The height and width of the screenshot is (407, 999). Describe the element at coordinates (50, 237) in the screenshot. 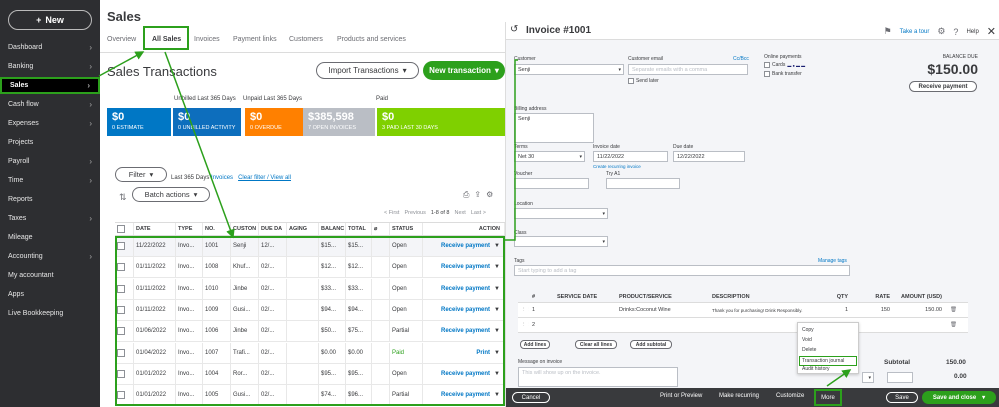

I see `sidebar-item-mileage: Mileage` at that location.